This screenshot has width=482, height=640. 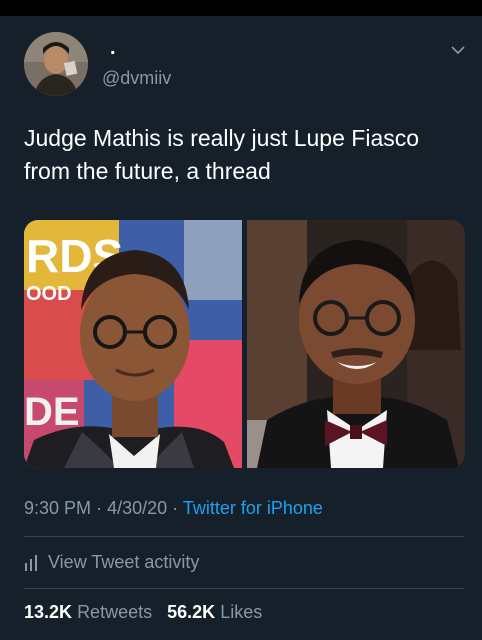 What do you see at coordinates (52, 412) in the screenshot?
I see `banner-bottom-text: DE` at bounding box center [52, 412].